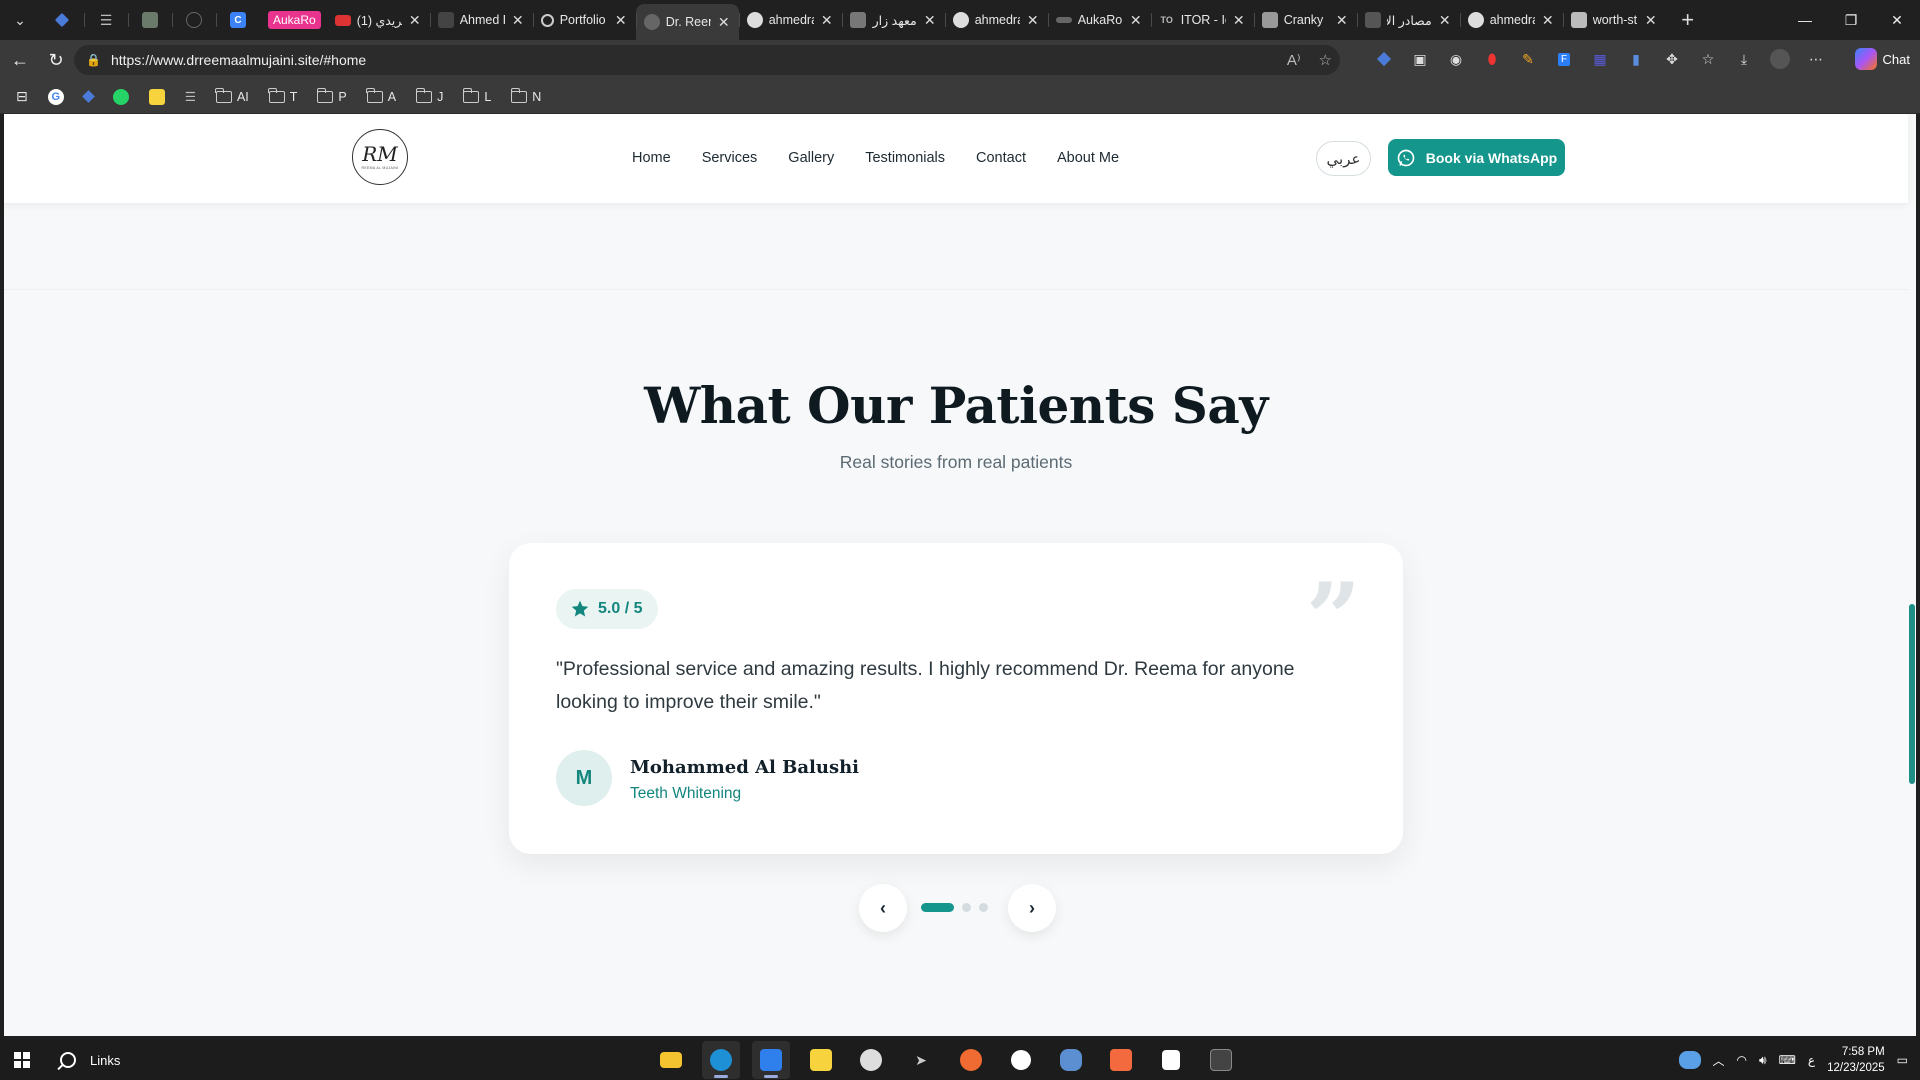  Describe the element at coordinates (1882, 59) in the screenshot. I see `copilot-chat-button: Chat` at that location.